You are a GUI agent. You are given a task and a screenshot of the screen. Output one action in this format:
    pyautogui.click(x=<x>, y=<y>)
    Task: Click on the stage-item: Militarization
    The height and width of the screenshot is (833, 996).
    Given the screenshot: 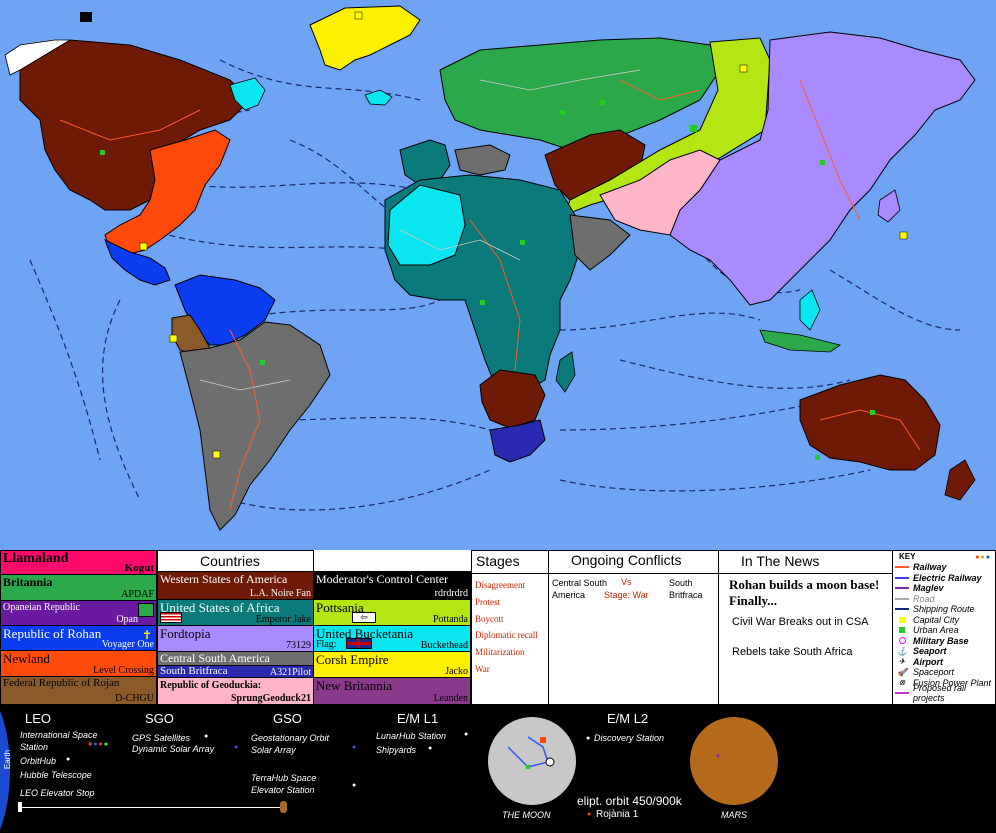 What is the action you would take?
    pyautogui.click(x=500, y=652)
    